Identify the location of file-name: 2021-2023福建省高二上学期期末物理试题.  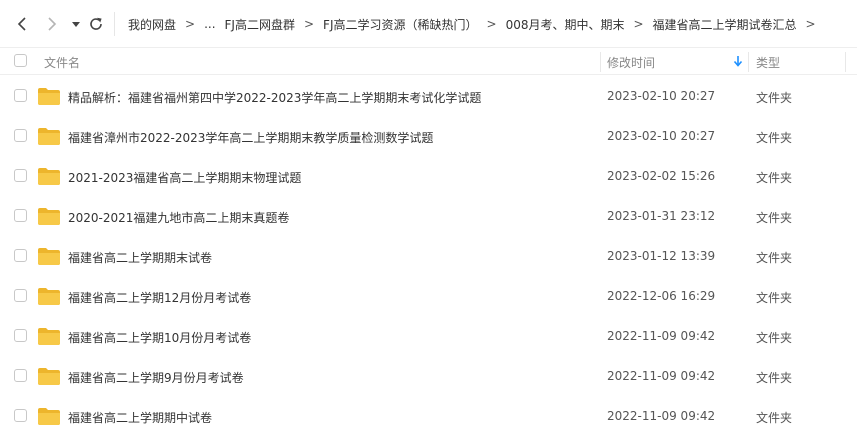
(184, 177).